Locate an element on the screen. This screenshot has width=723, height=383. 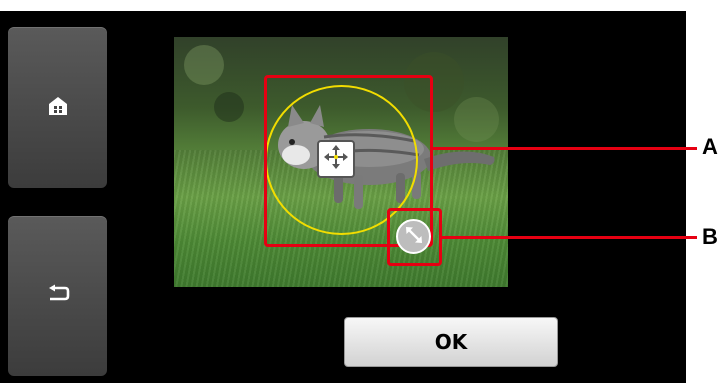
move-handle is located at coordinates (336, 159).